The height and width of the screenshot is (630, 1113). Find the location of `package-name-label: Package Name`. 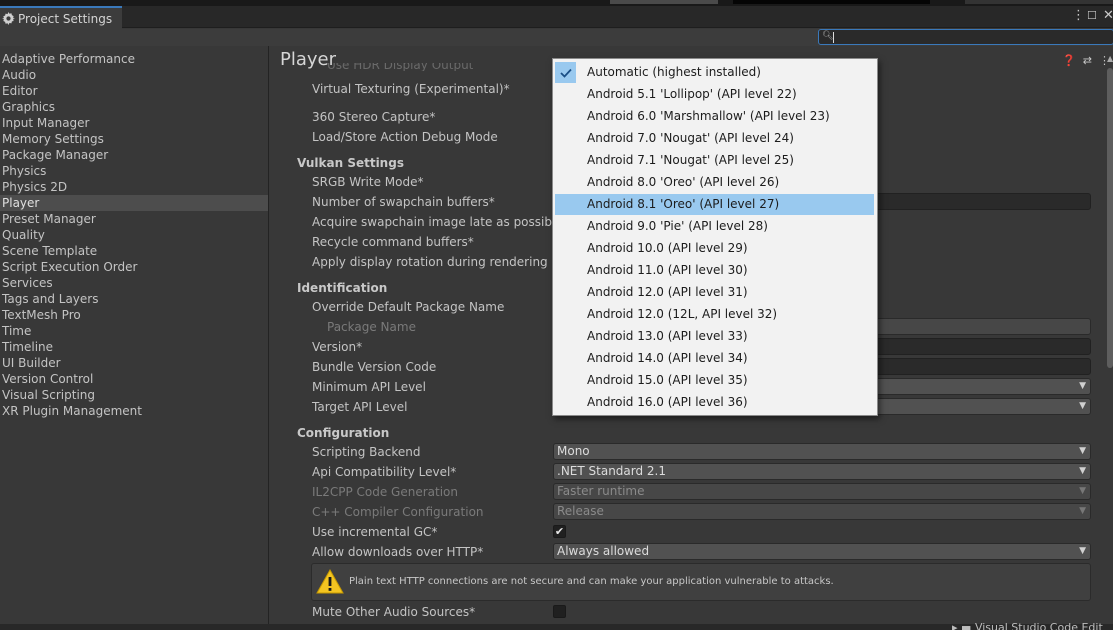

package-name-label: Package Name is located at coordinates (371, 327).